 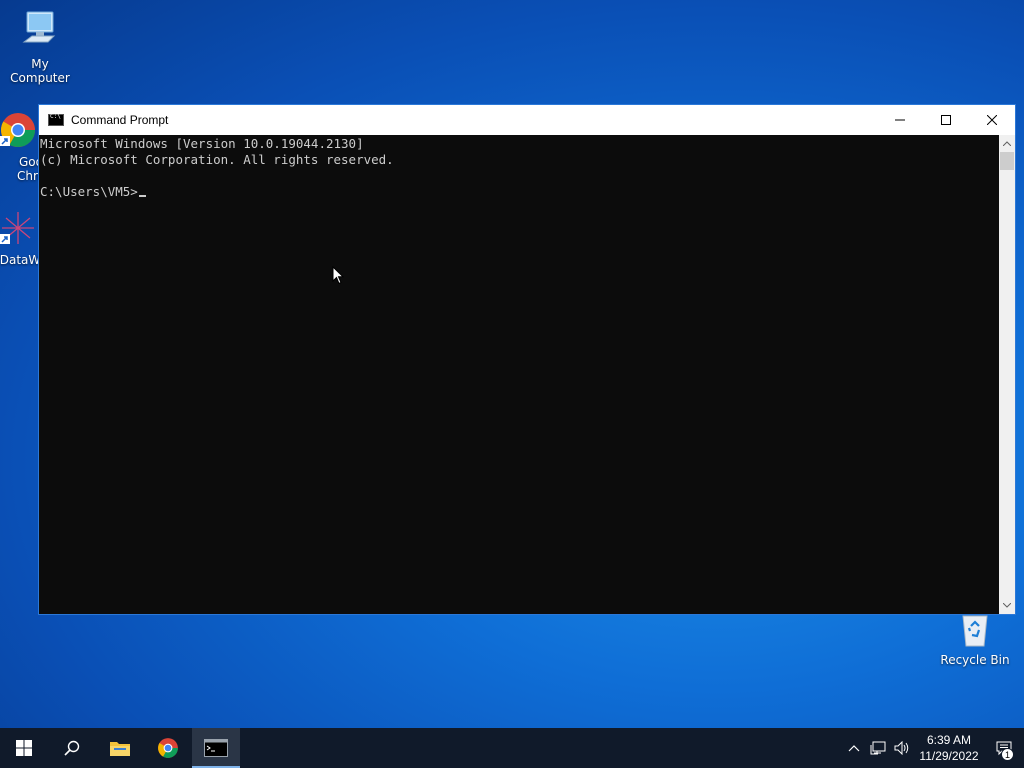 I want to click on recycle-bin-icon, so click(x=975, y=631).